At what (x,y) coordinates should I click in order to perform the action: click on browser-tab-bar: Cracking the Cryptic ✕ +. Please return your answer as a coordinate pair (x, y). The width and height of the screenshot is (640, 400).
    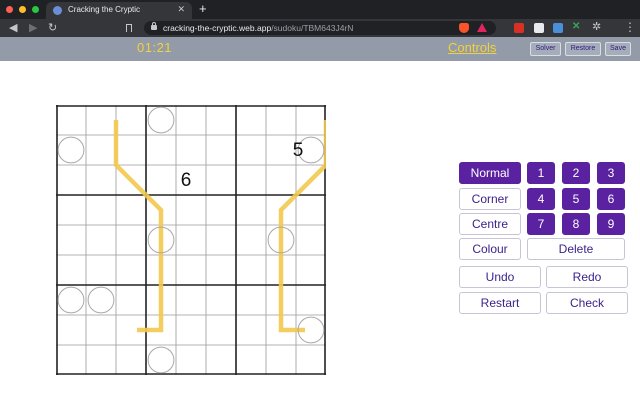
    Looking at the image, I should click on (320, 9).